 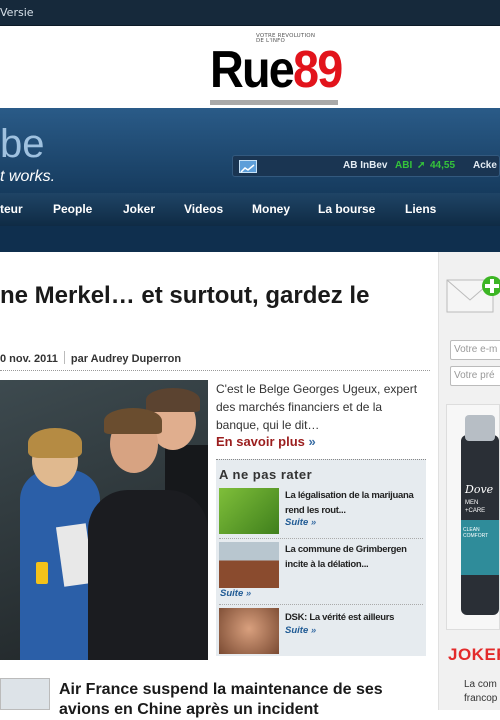 What do you see at coordinates (11, 209) in the screenshot?
I see `nav-item-teur: teur` at bounding box center [11, 209].